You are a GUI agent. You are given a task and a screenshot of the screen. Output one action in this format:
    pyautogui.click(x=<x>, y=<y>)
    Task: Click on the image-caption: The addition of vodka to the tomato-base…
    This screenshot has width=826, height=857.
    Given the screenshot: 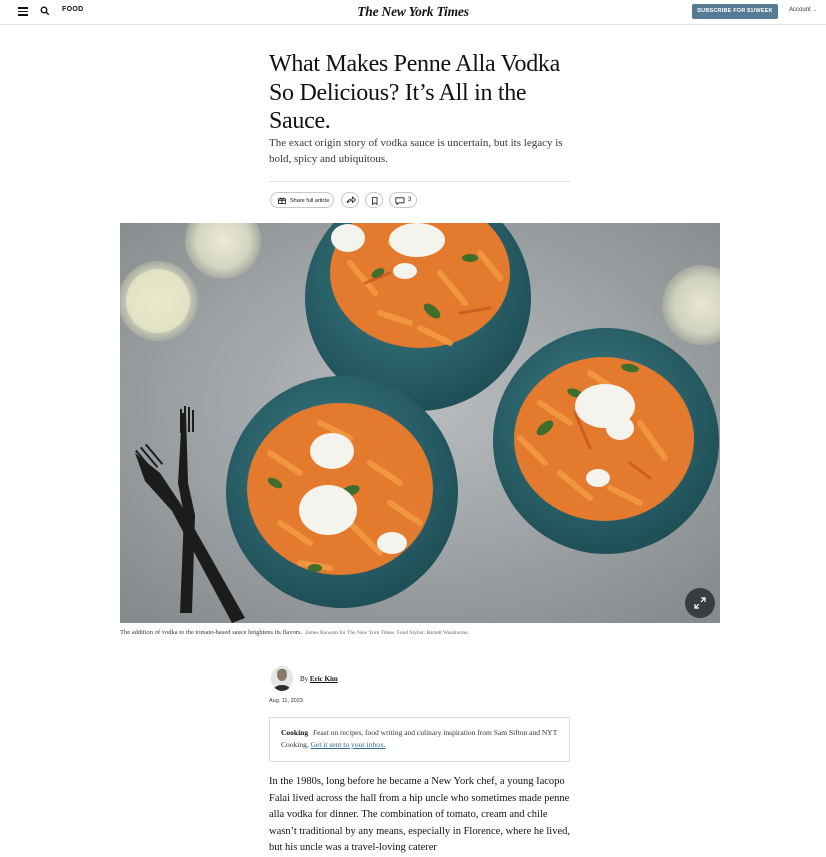 What is the action you would take?
    pyautogui.click(x=335, y=633)
    